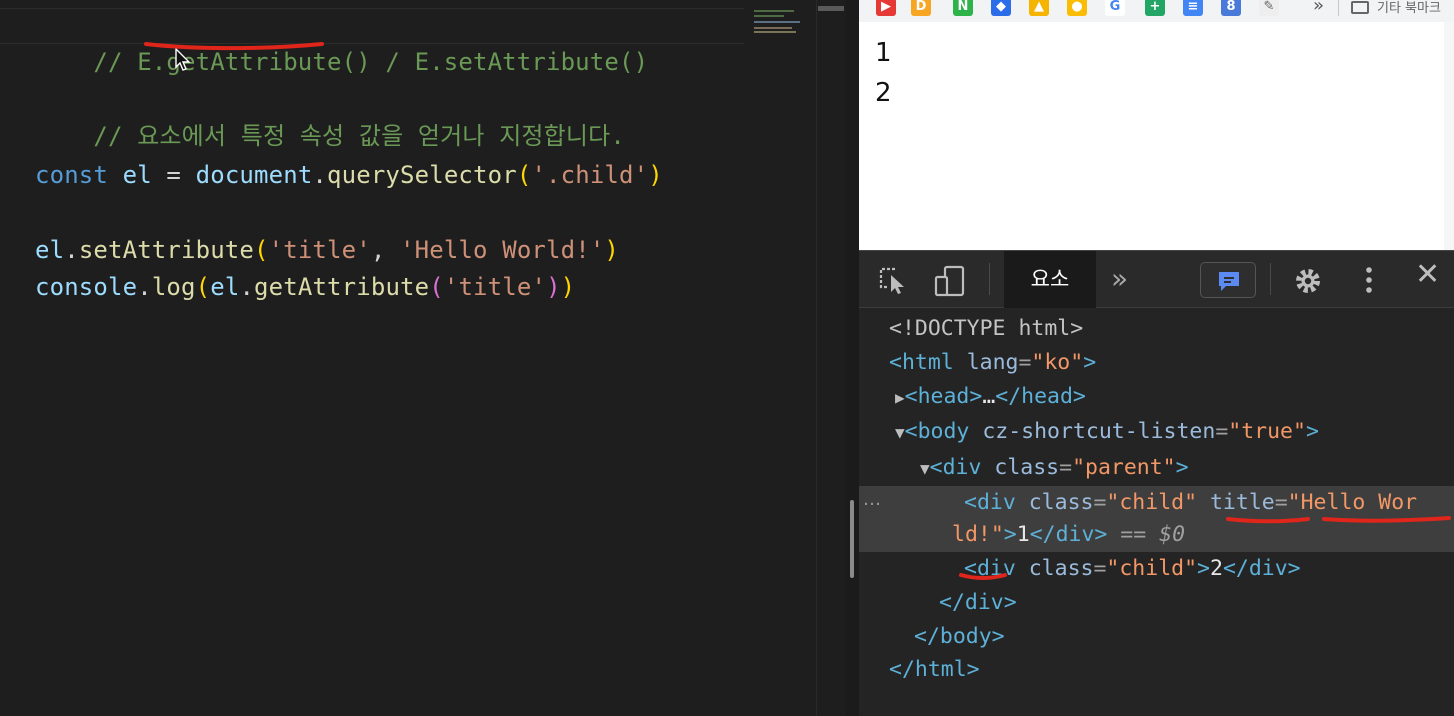 This screenshot has height=716, width=1454. What do you see at coordinates (1193, 8) in the screenshot?
I see `google-docs-icon: ≡` at bounding box center [1193, 8].